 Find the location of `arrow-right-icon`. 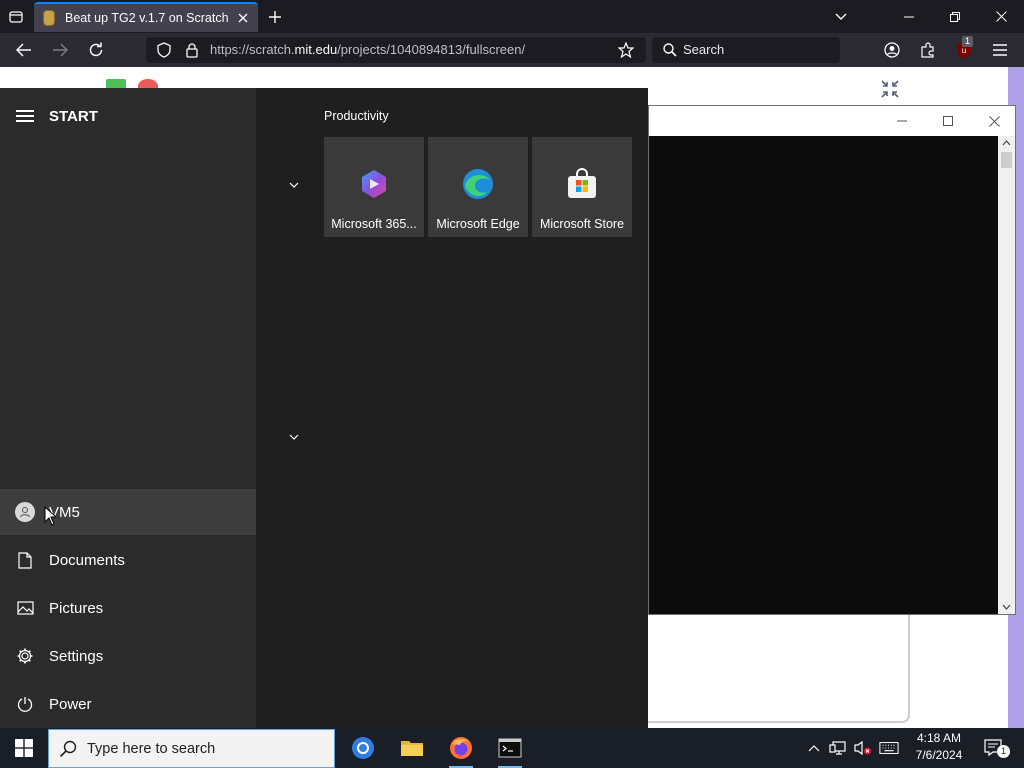

arrow-right-icon is located at coordinates (60, 50).